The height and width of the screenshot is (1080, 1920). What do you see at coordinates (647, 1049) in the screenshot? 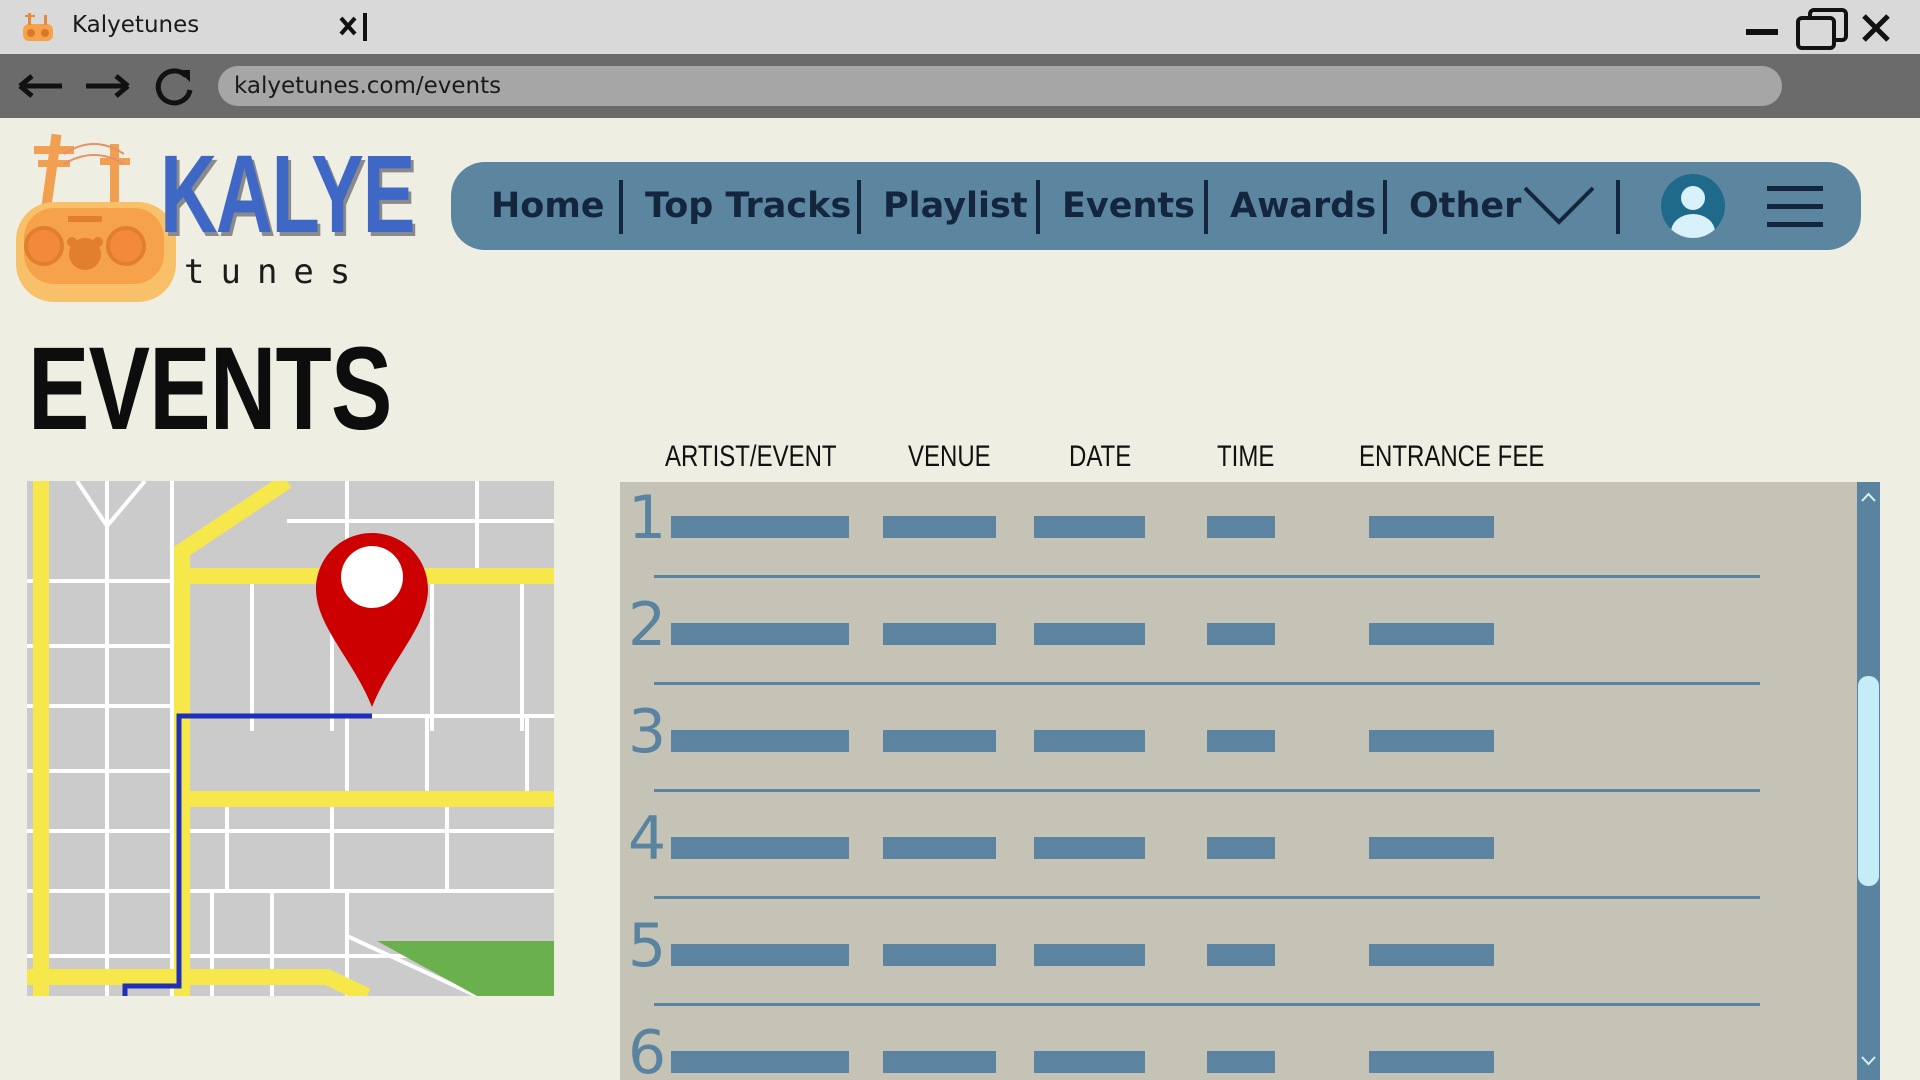
I see `row-number: 6` at bounding box center [647, 1049].